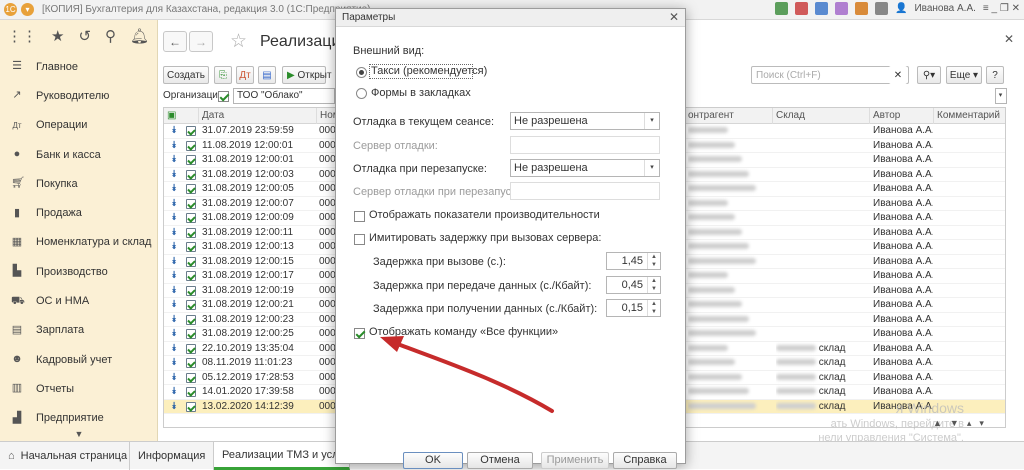  Describe the element at coordinates (841, 8) in the screenshot. I see `save-icon` at that location.